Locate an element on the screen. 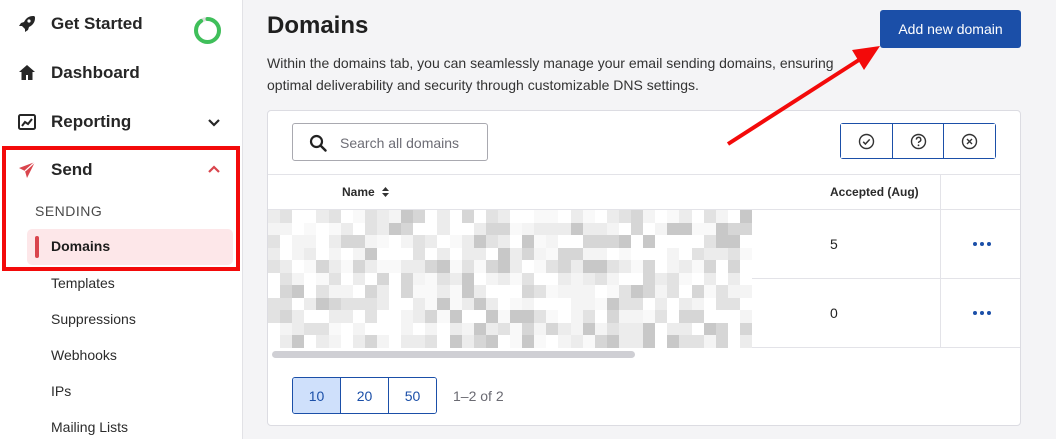 Image resolution: width=1056 pixels, height=439 pixels. page-size-50: 50 is located at coordinates (412, 395).